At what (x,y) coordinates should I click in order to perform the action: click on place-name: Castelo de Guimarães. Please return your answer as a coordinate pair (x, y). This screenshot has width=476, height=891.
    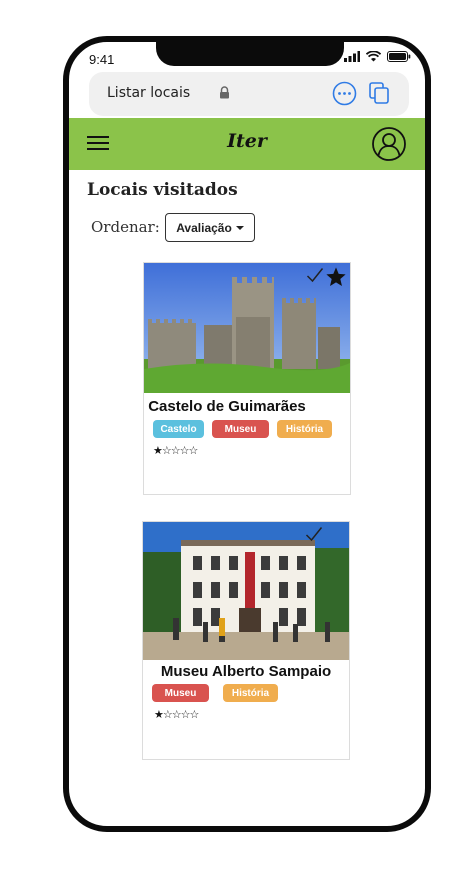
    Looking at the image, I should click on (227, 406).